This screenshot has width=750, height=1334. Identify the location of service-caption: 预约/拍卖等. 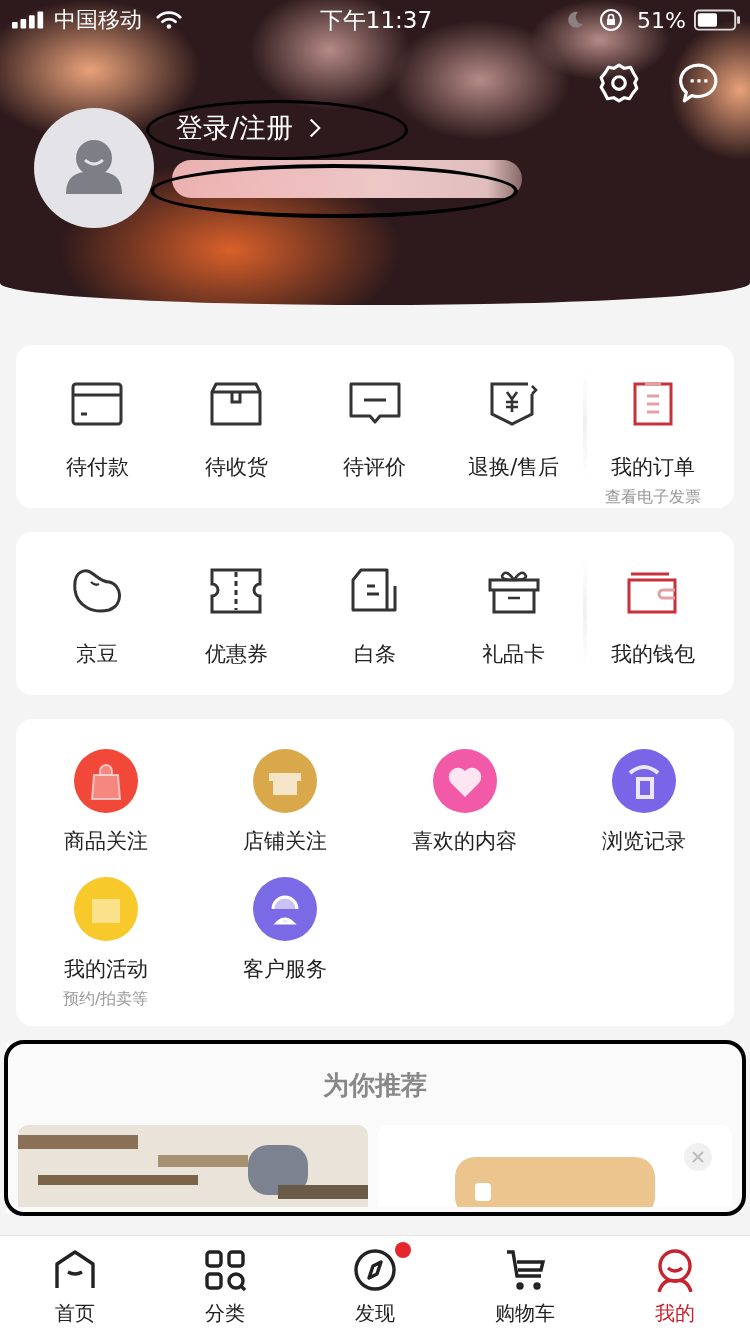
(106, 999).